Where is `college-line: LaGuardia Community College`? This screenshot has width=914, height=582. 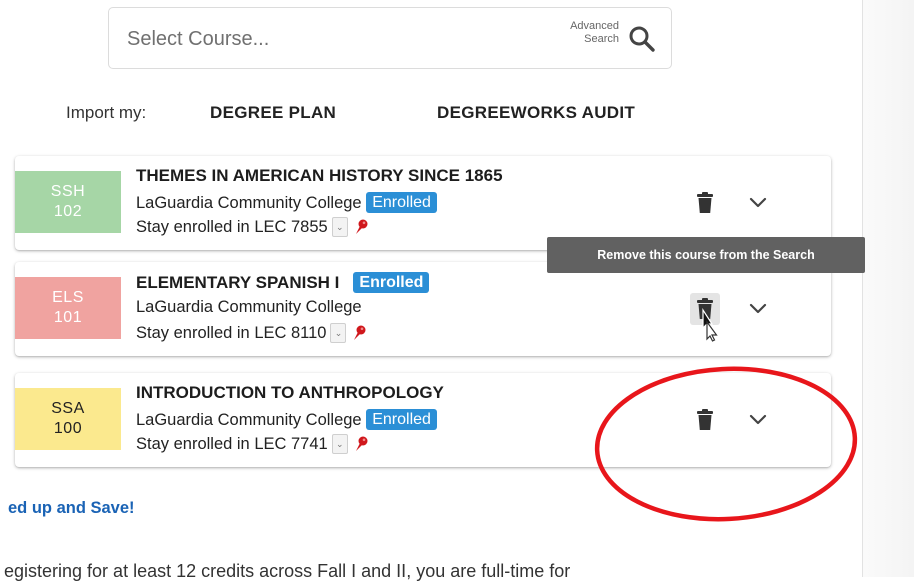 college-line: LaGuardia Community College is located at coordinates (249, 307).